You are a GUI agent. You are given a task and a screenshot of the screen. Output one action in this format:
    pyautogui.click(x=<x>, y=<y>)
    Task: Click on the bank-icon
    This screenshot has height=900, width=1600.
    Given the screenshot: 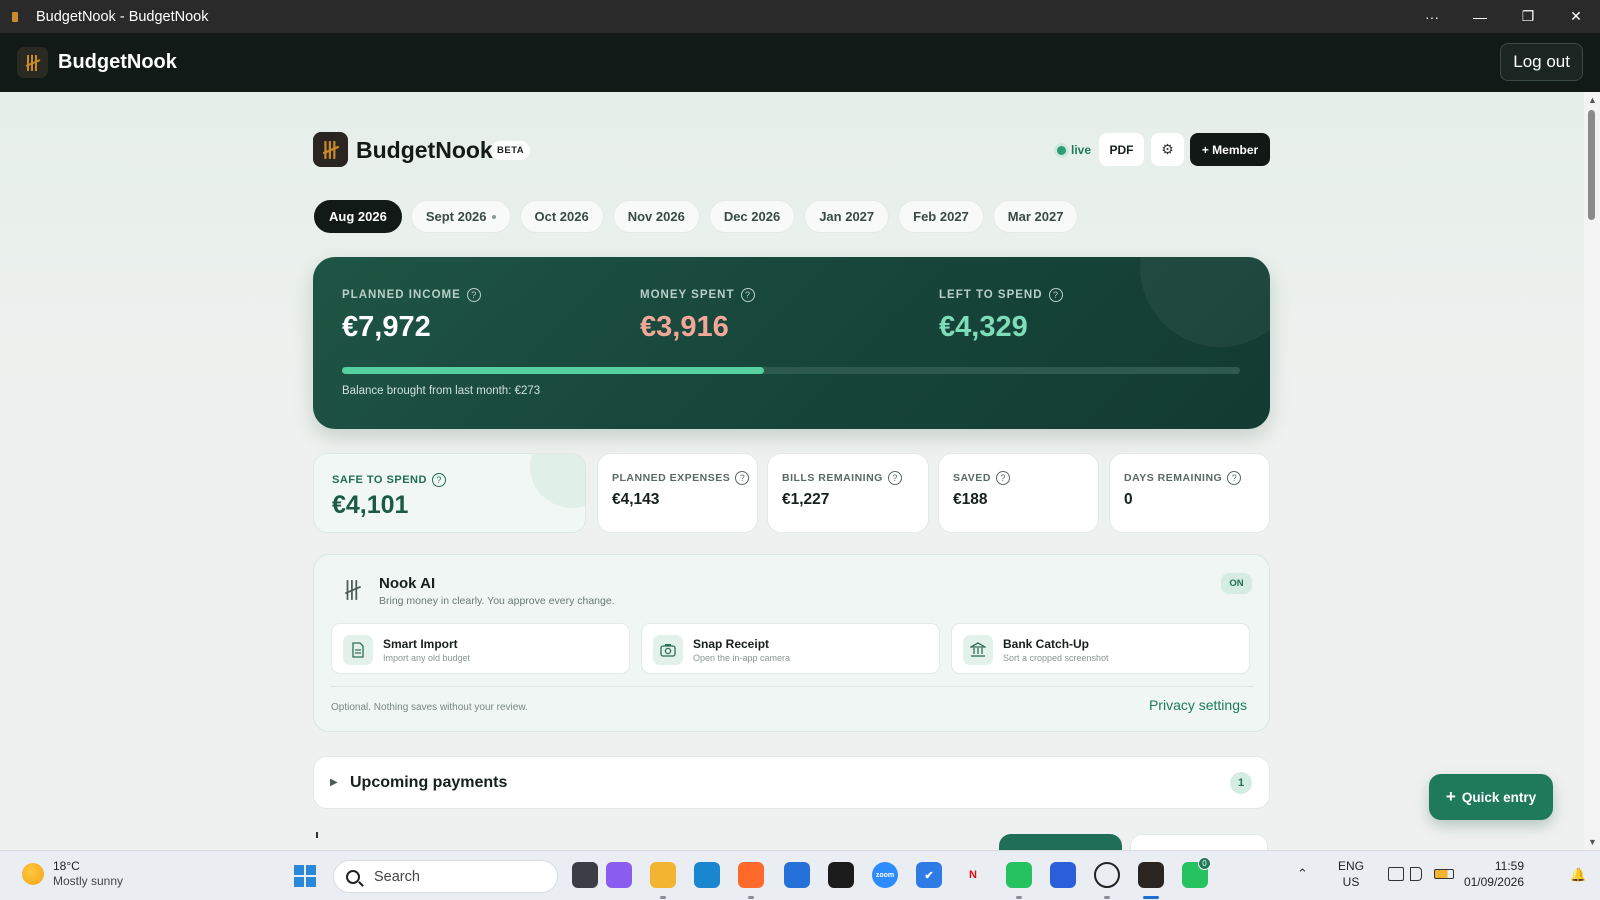 What is the action you would take?
    pyautogui.click(x=978, y=650)
    